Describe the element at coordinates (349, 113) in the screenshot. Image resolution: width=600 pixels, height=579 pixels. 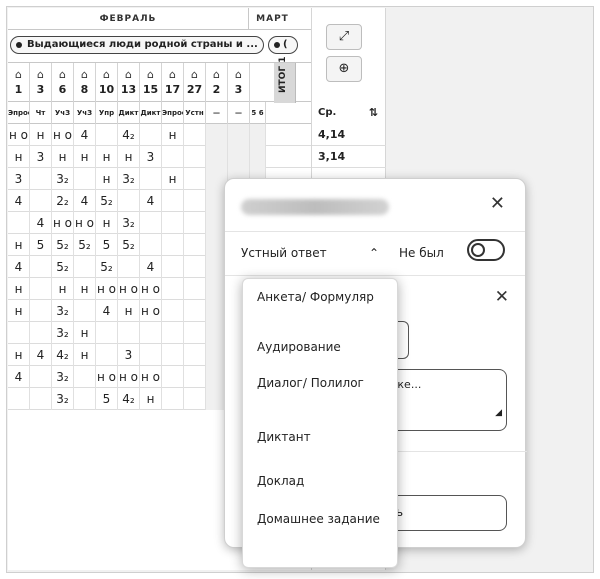
I see `average-header: Ср. ⇅` at that location.